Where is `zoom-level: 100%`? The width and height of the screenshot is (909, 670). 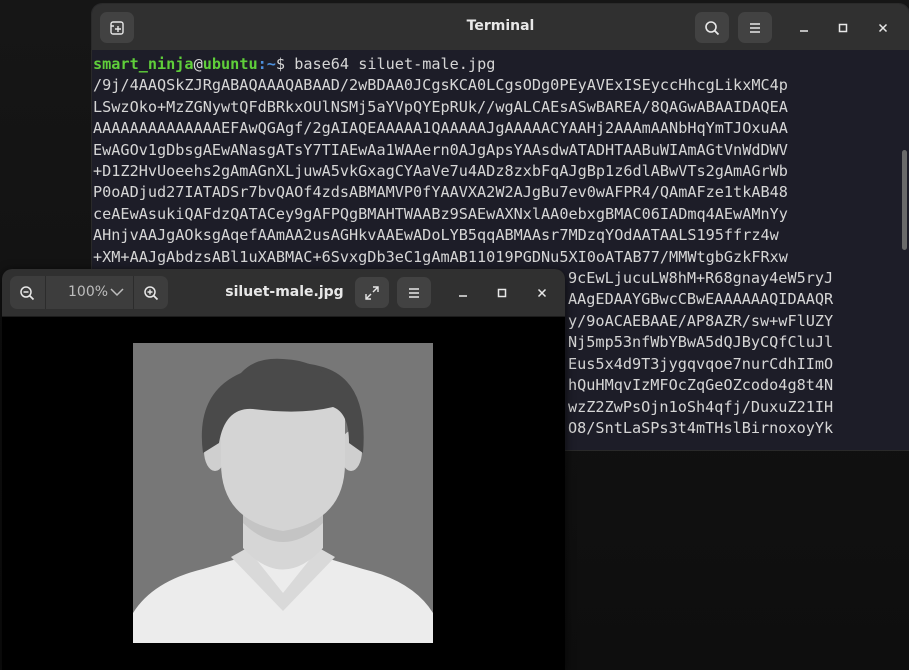 zoom-level: 100% is located at coordinates (88, 292).